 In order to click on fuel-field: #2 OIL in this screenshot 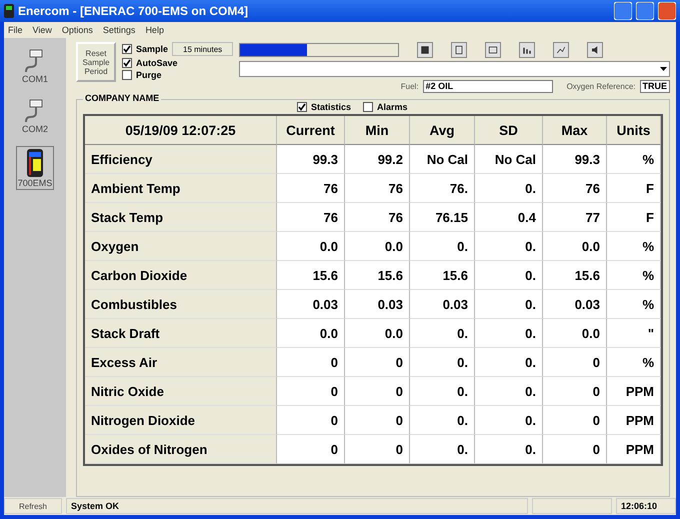, I will do `click(487, 86)`.